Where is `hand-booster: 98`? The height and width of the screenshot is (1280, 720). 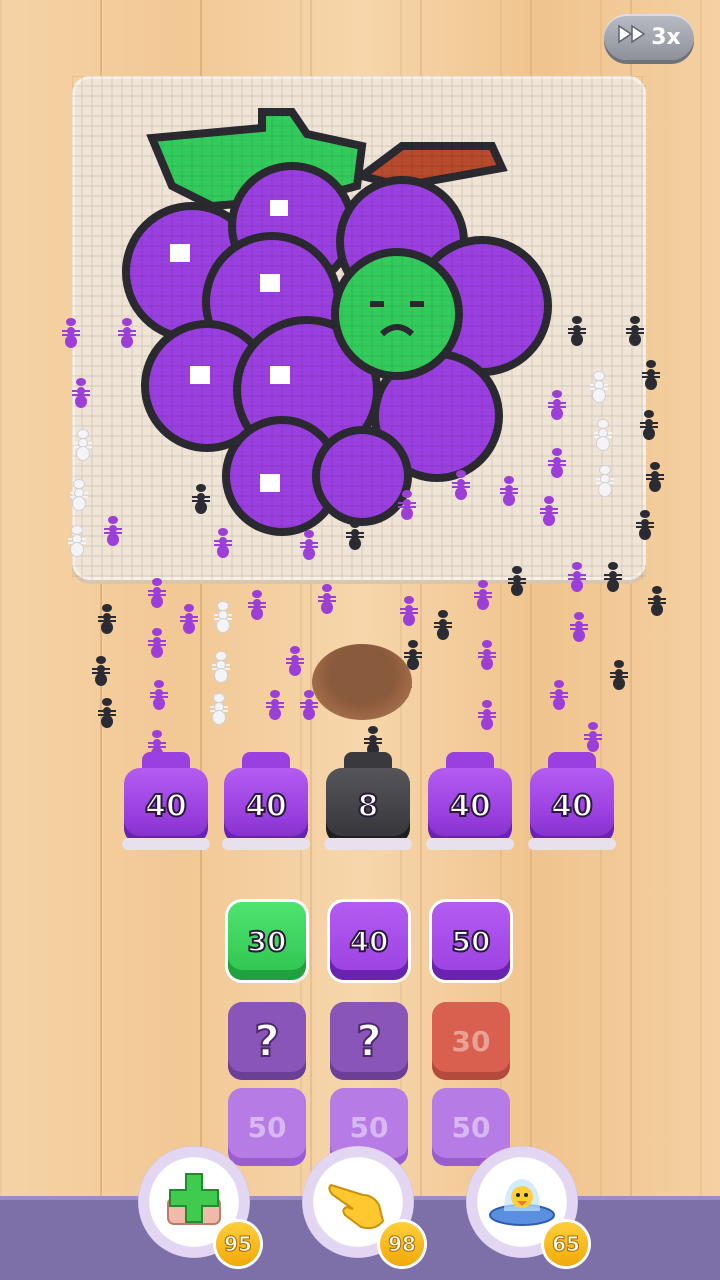
hand-booster: 98 is located at coordinates (363, 1206).